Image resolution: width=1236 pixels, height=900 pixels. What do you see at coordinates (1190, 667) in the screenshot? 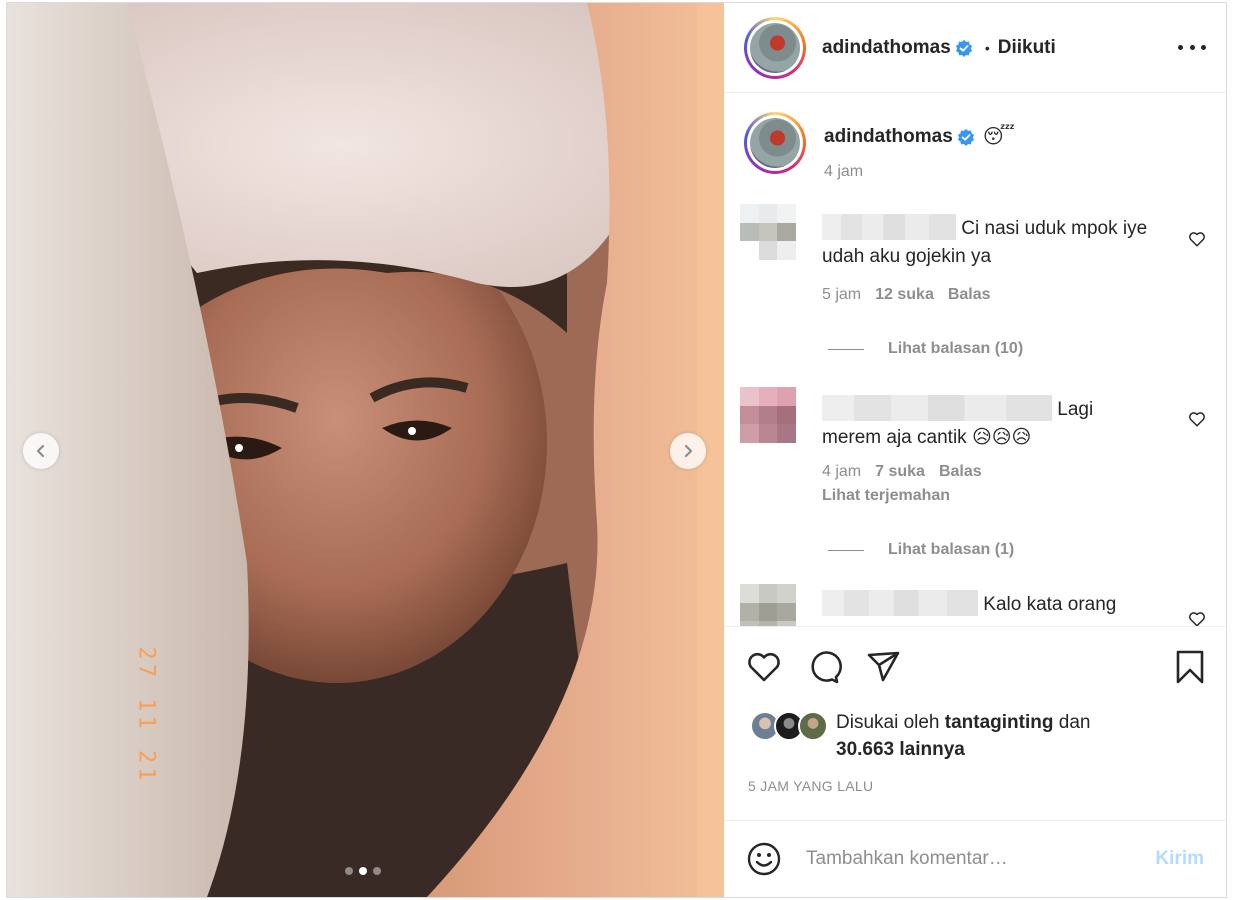
I see `bookmark-icon` at bounding box center [1190, 667].